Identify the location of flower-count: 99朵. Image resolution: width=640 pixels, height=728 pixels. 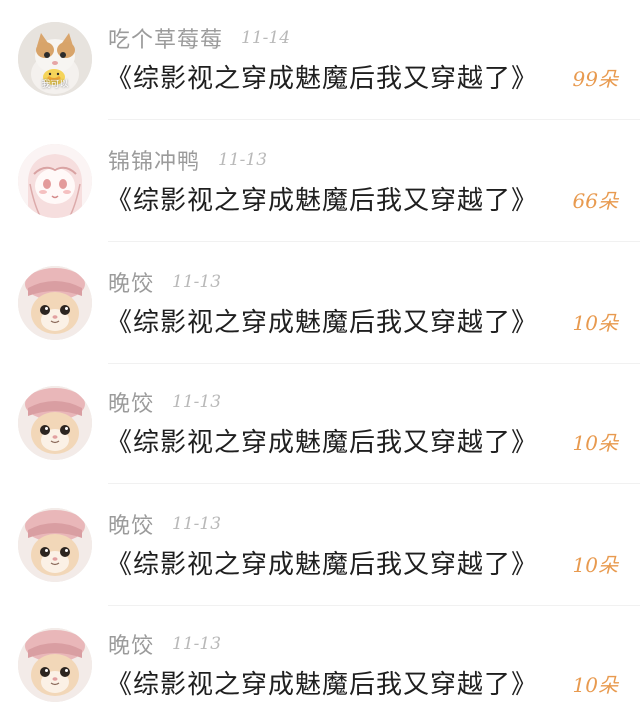
(595, 79).